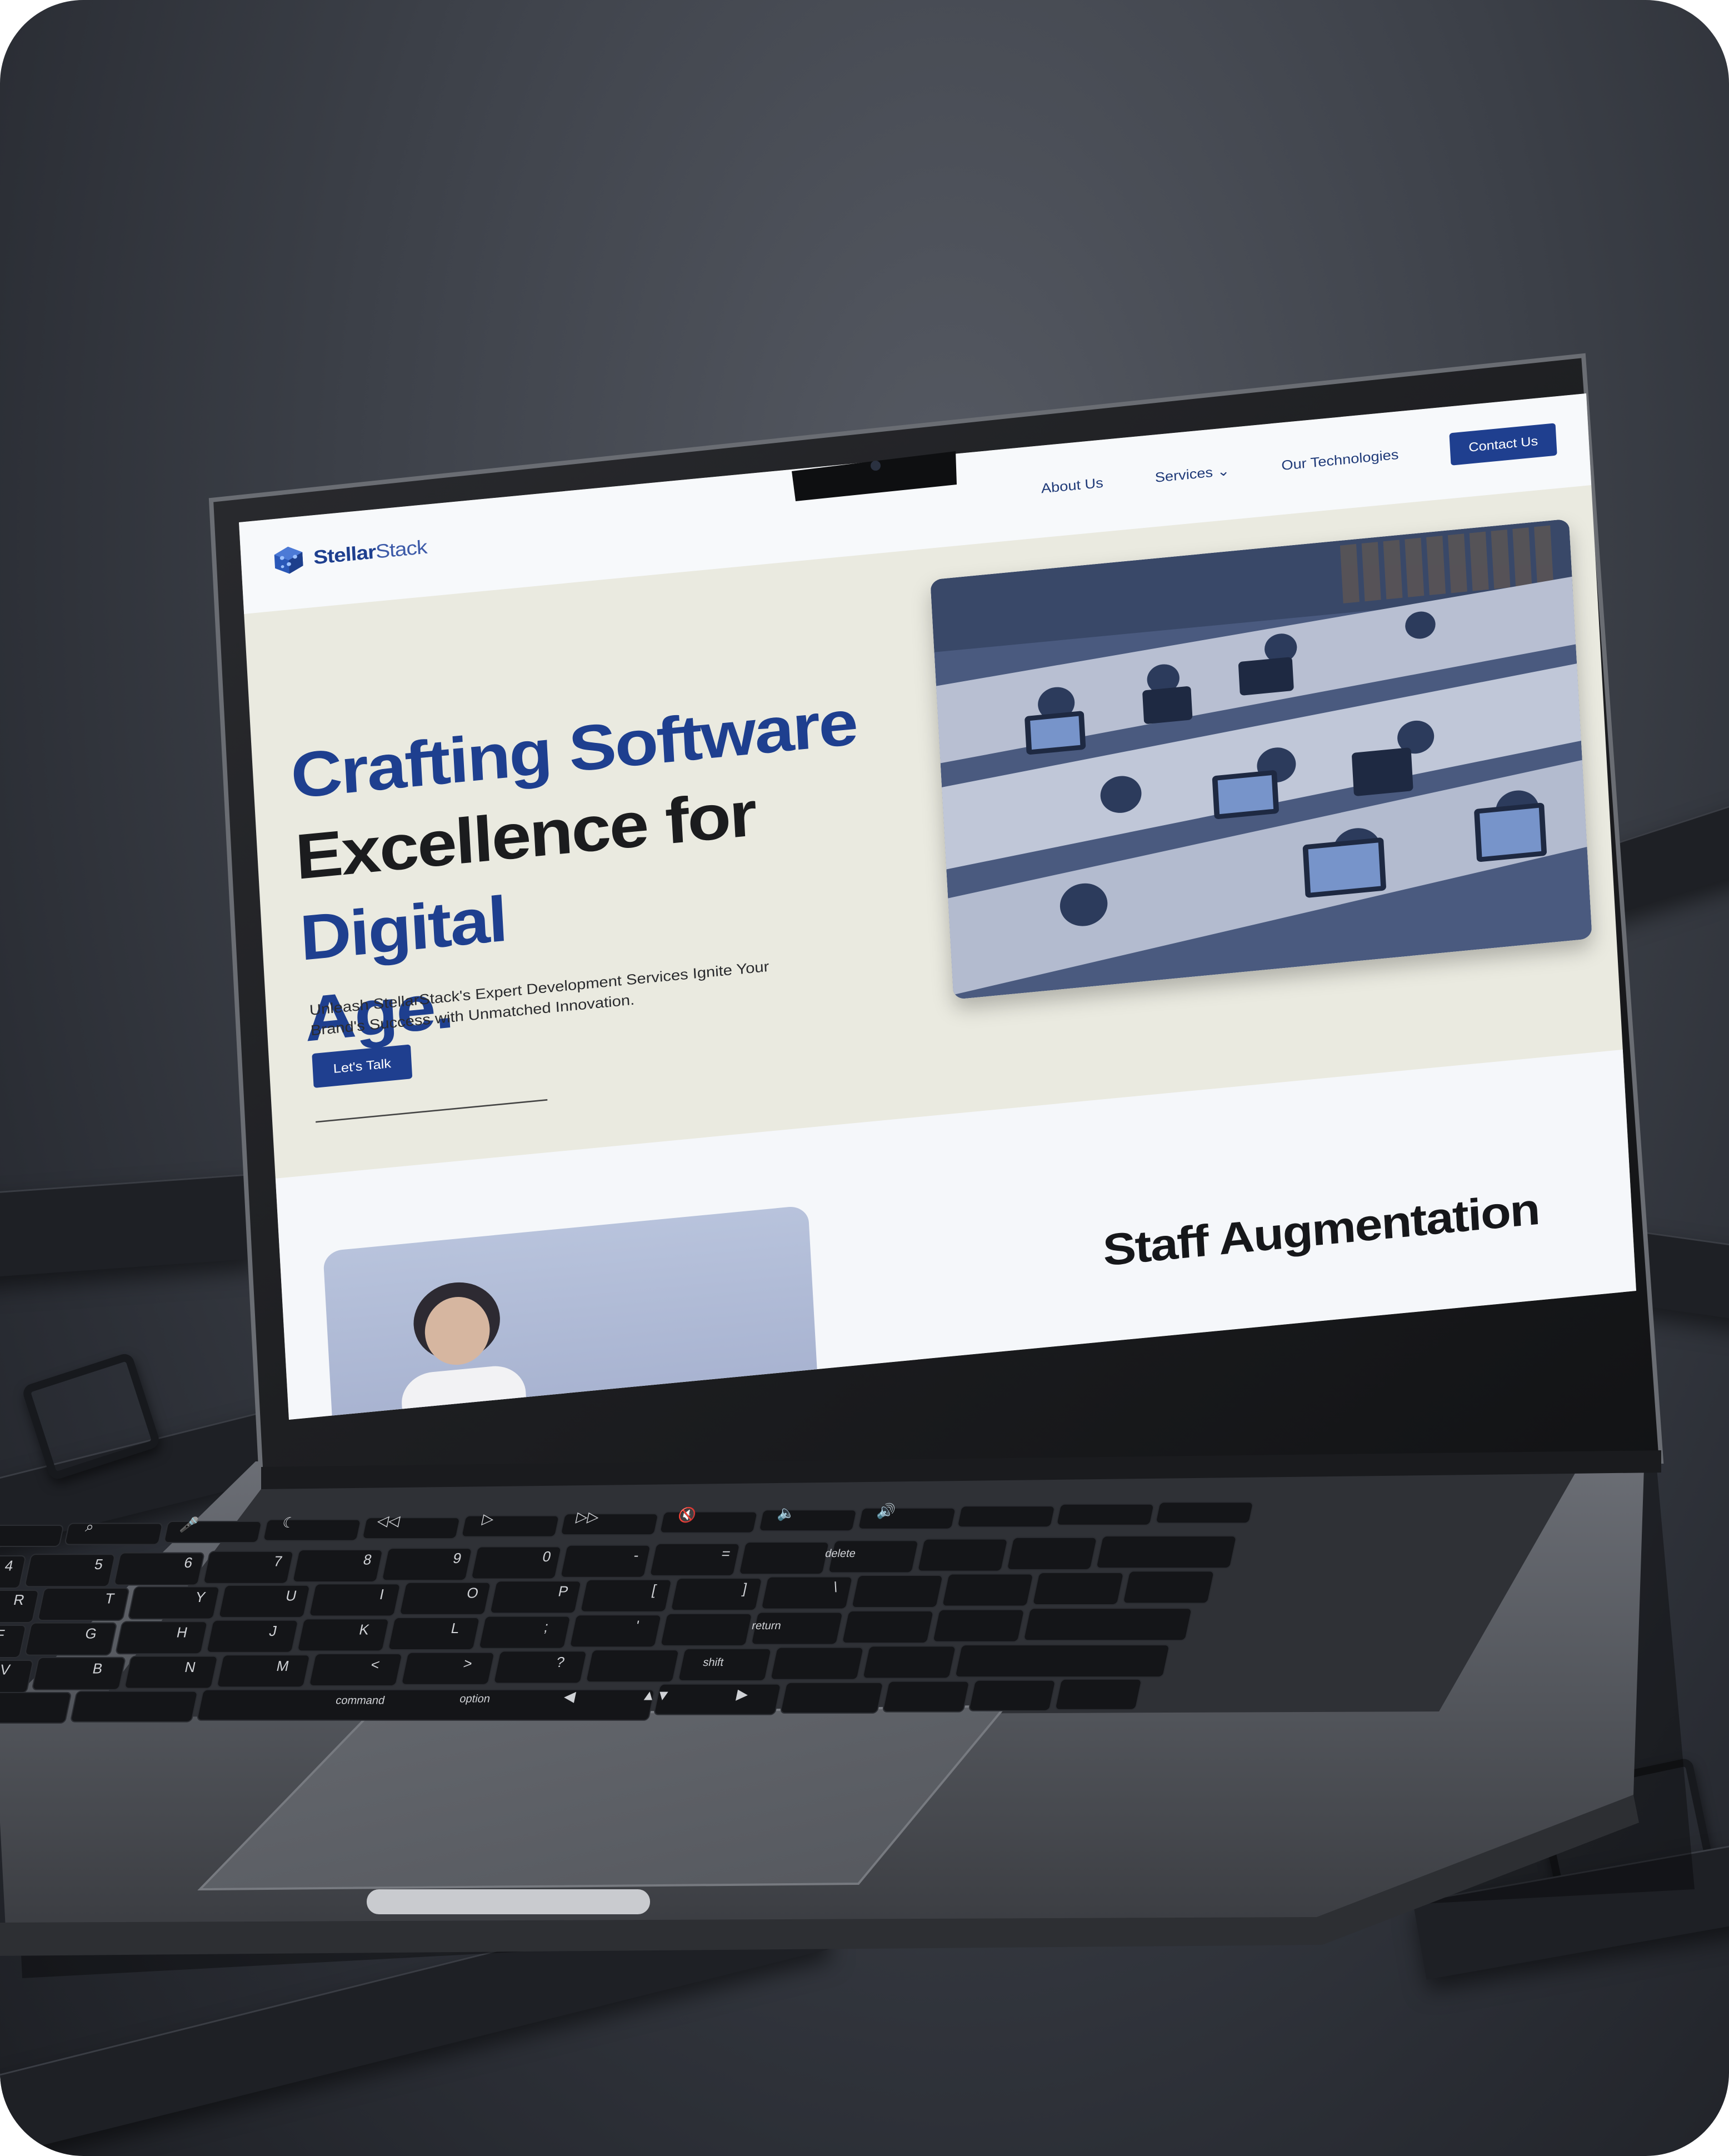 This screenshot has height=2156, width=1729. Describe the element at coordinates (345, 554) in the screenshot. I see `logo-bold-text: Stellar` at that location.